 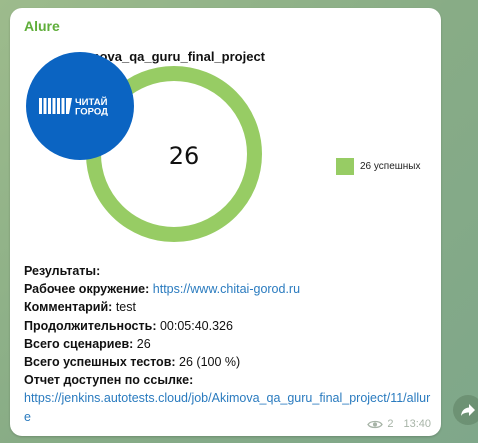 I want to click on chitai-gorod-logo: ЧИТАЙ ГОРОД, so click(x=80, y=106).